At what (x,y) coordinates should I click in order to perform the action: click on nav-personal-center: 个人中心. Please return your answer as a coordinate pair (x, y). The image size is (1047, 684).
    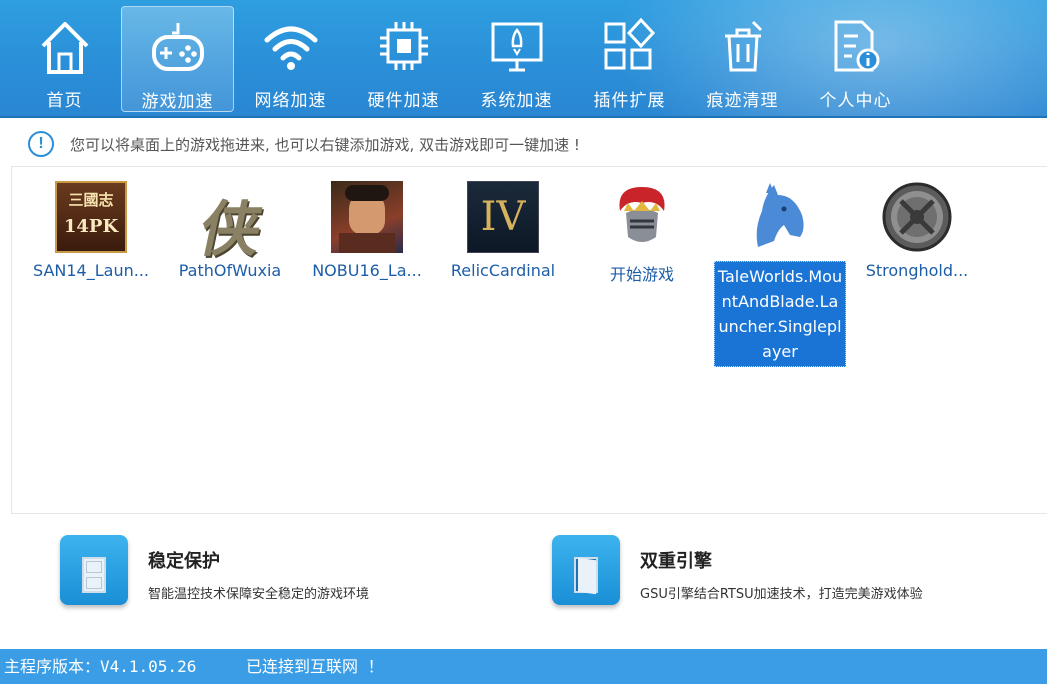
    Looking at the image, I should click on (855, 59).